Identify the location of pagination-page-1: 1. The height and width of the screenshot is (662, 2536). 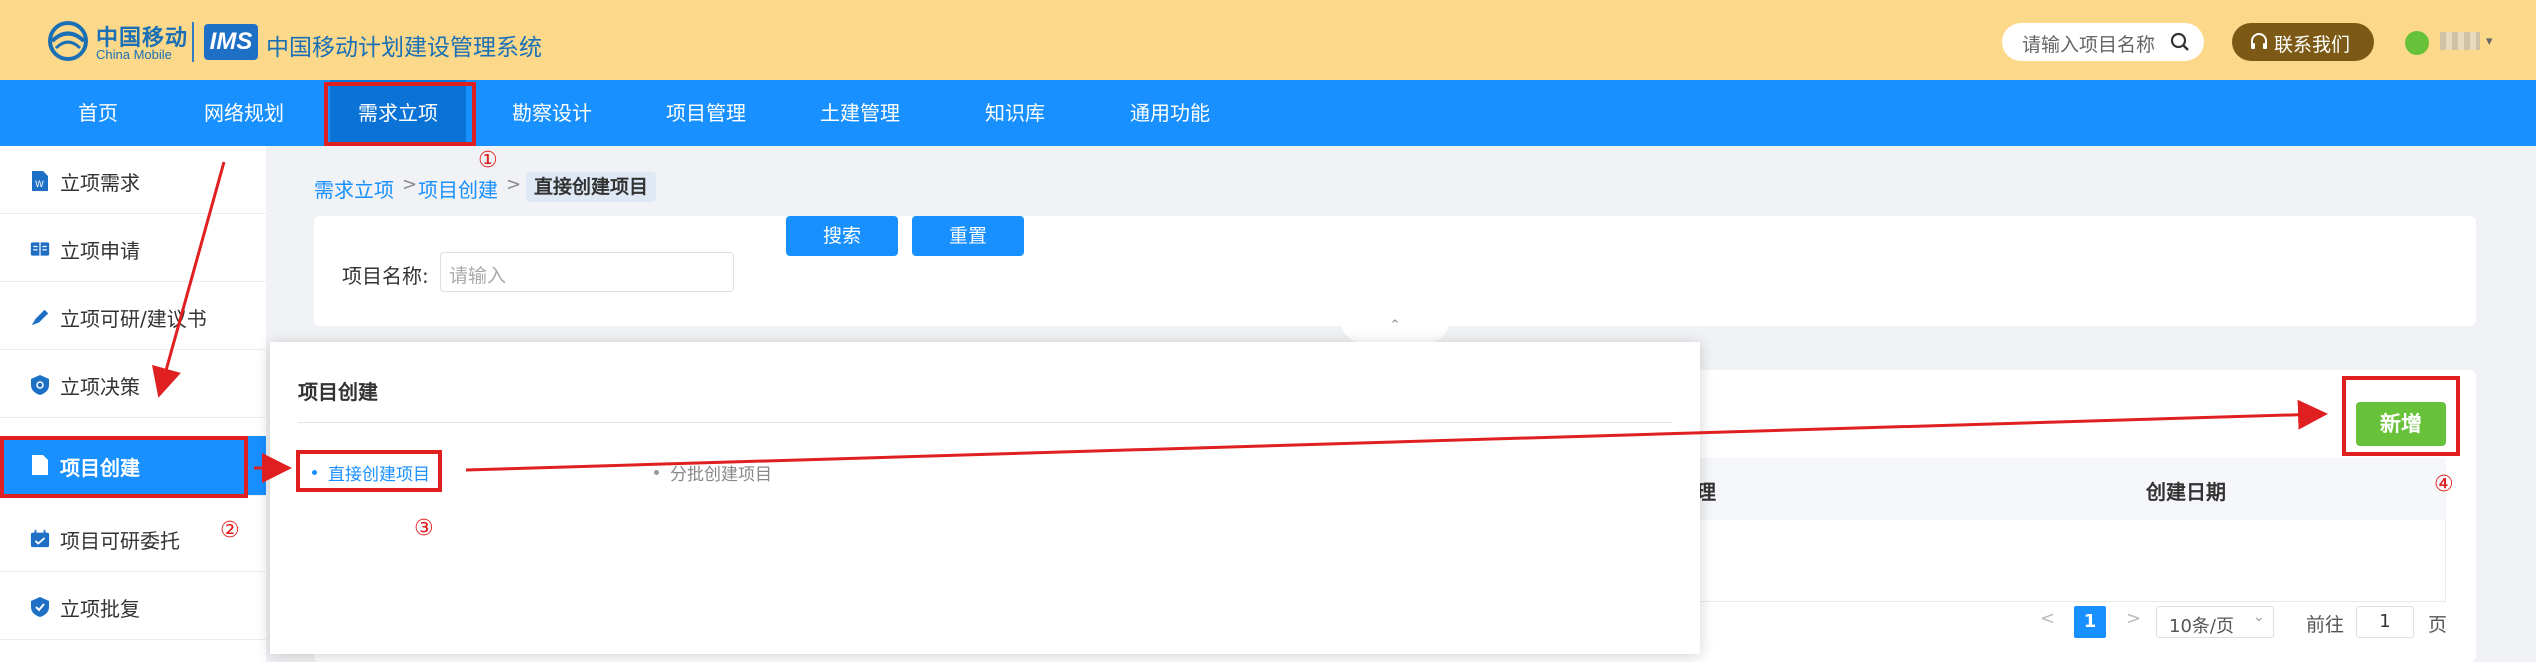
(2090, 622).